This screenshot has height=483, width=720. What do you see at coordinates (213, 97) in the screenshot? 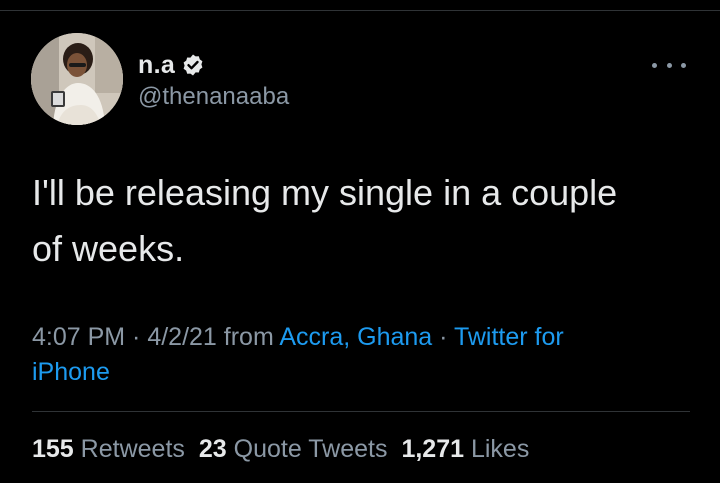
I see `author-handle: @thenanaaba` at bounding box center [213, 97].